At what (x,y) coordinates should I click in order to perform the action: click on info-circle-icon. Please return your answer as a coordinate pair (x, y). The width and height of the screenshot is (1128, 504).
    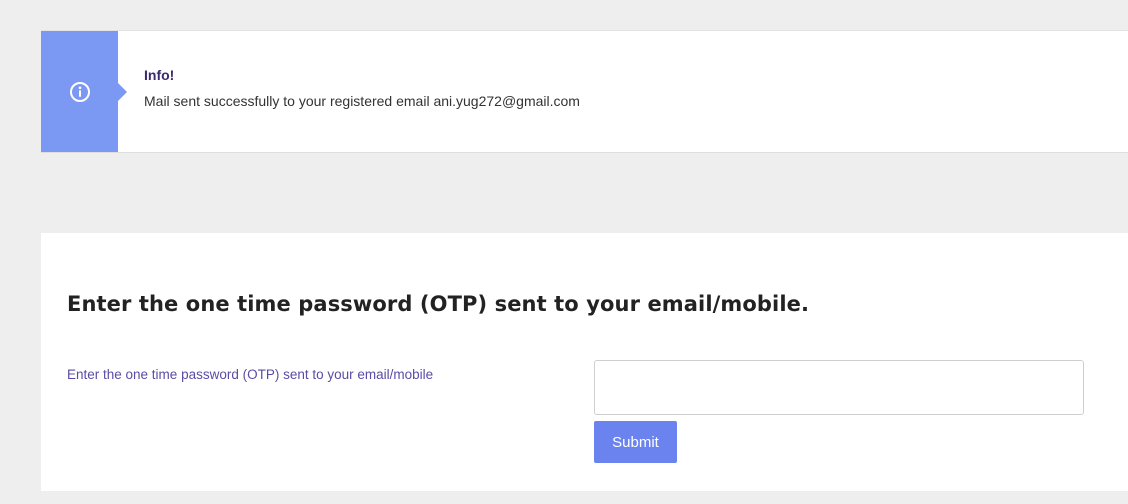
    Looking at the image, I should click on (80, 92).